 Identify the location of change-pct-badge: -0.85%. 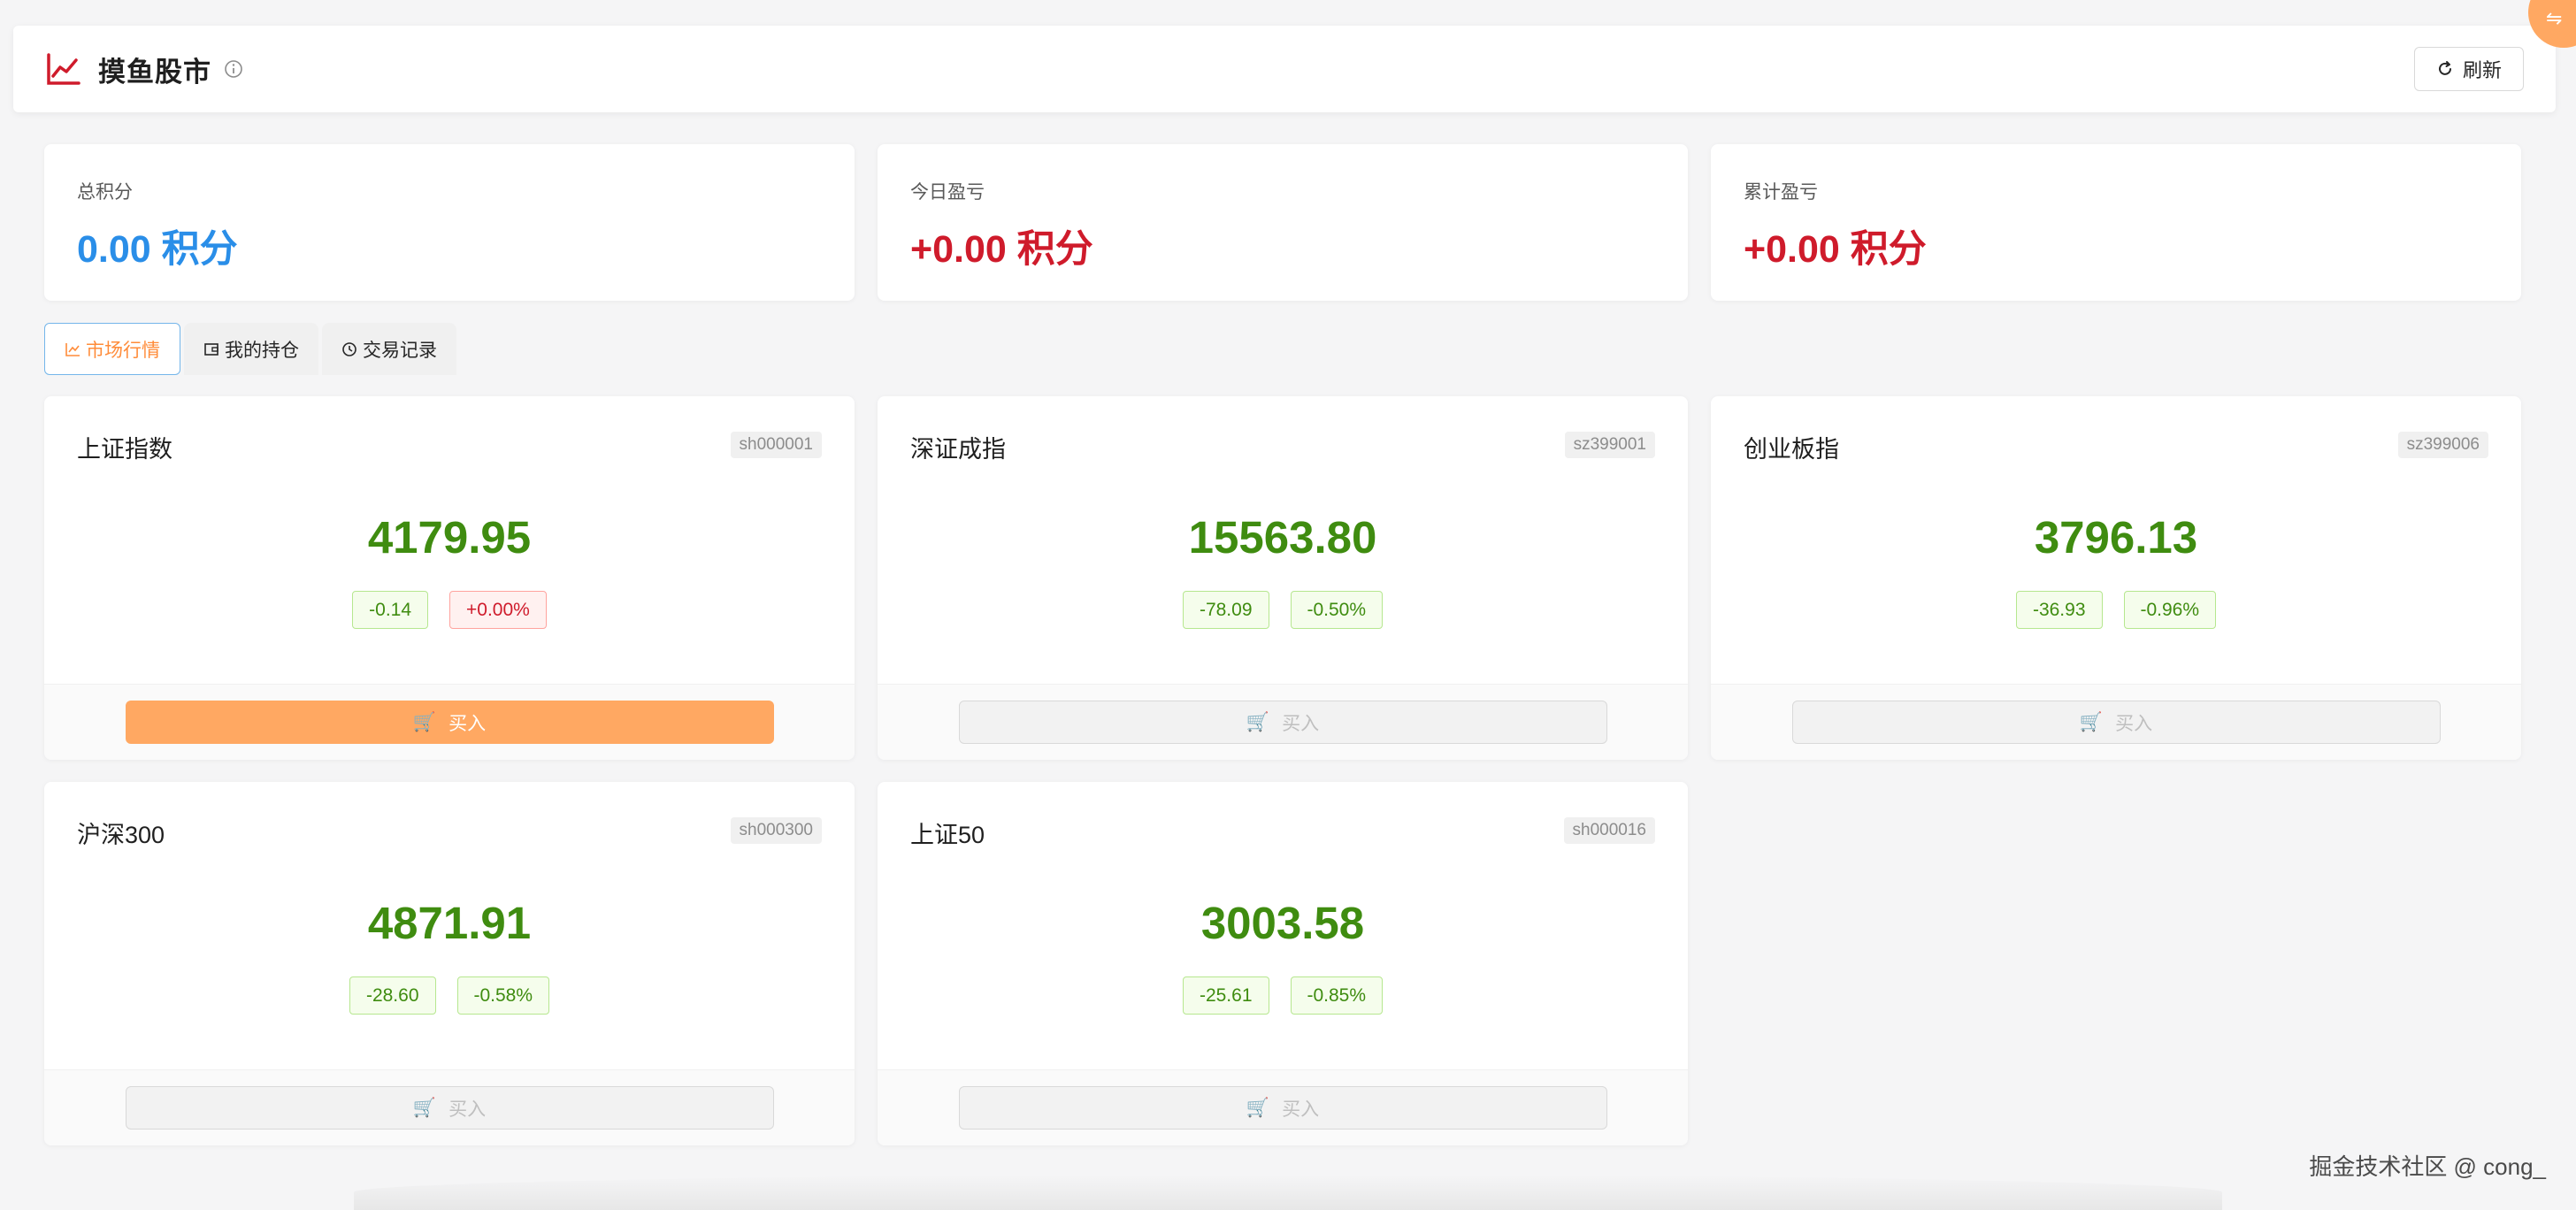
(1337, 996).